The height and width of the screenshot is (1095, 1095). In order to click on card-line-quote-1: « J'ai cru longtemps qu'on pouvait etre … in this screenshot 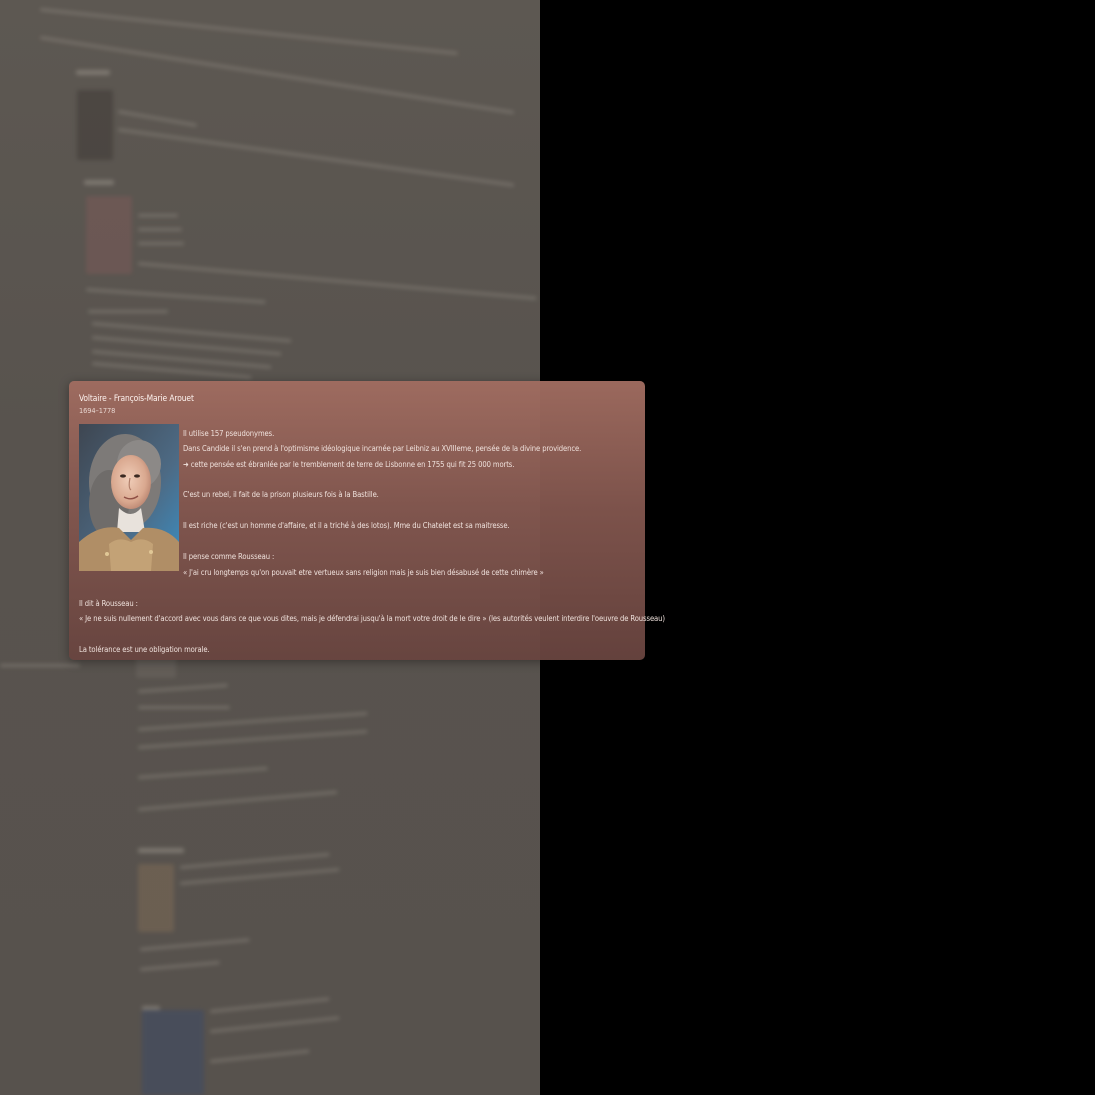, I will do `click(363, 572)`.